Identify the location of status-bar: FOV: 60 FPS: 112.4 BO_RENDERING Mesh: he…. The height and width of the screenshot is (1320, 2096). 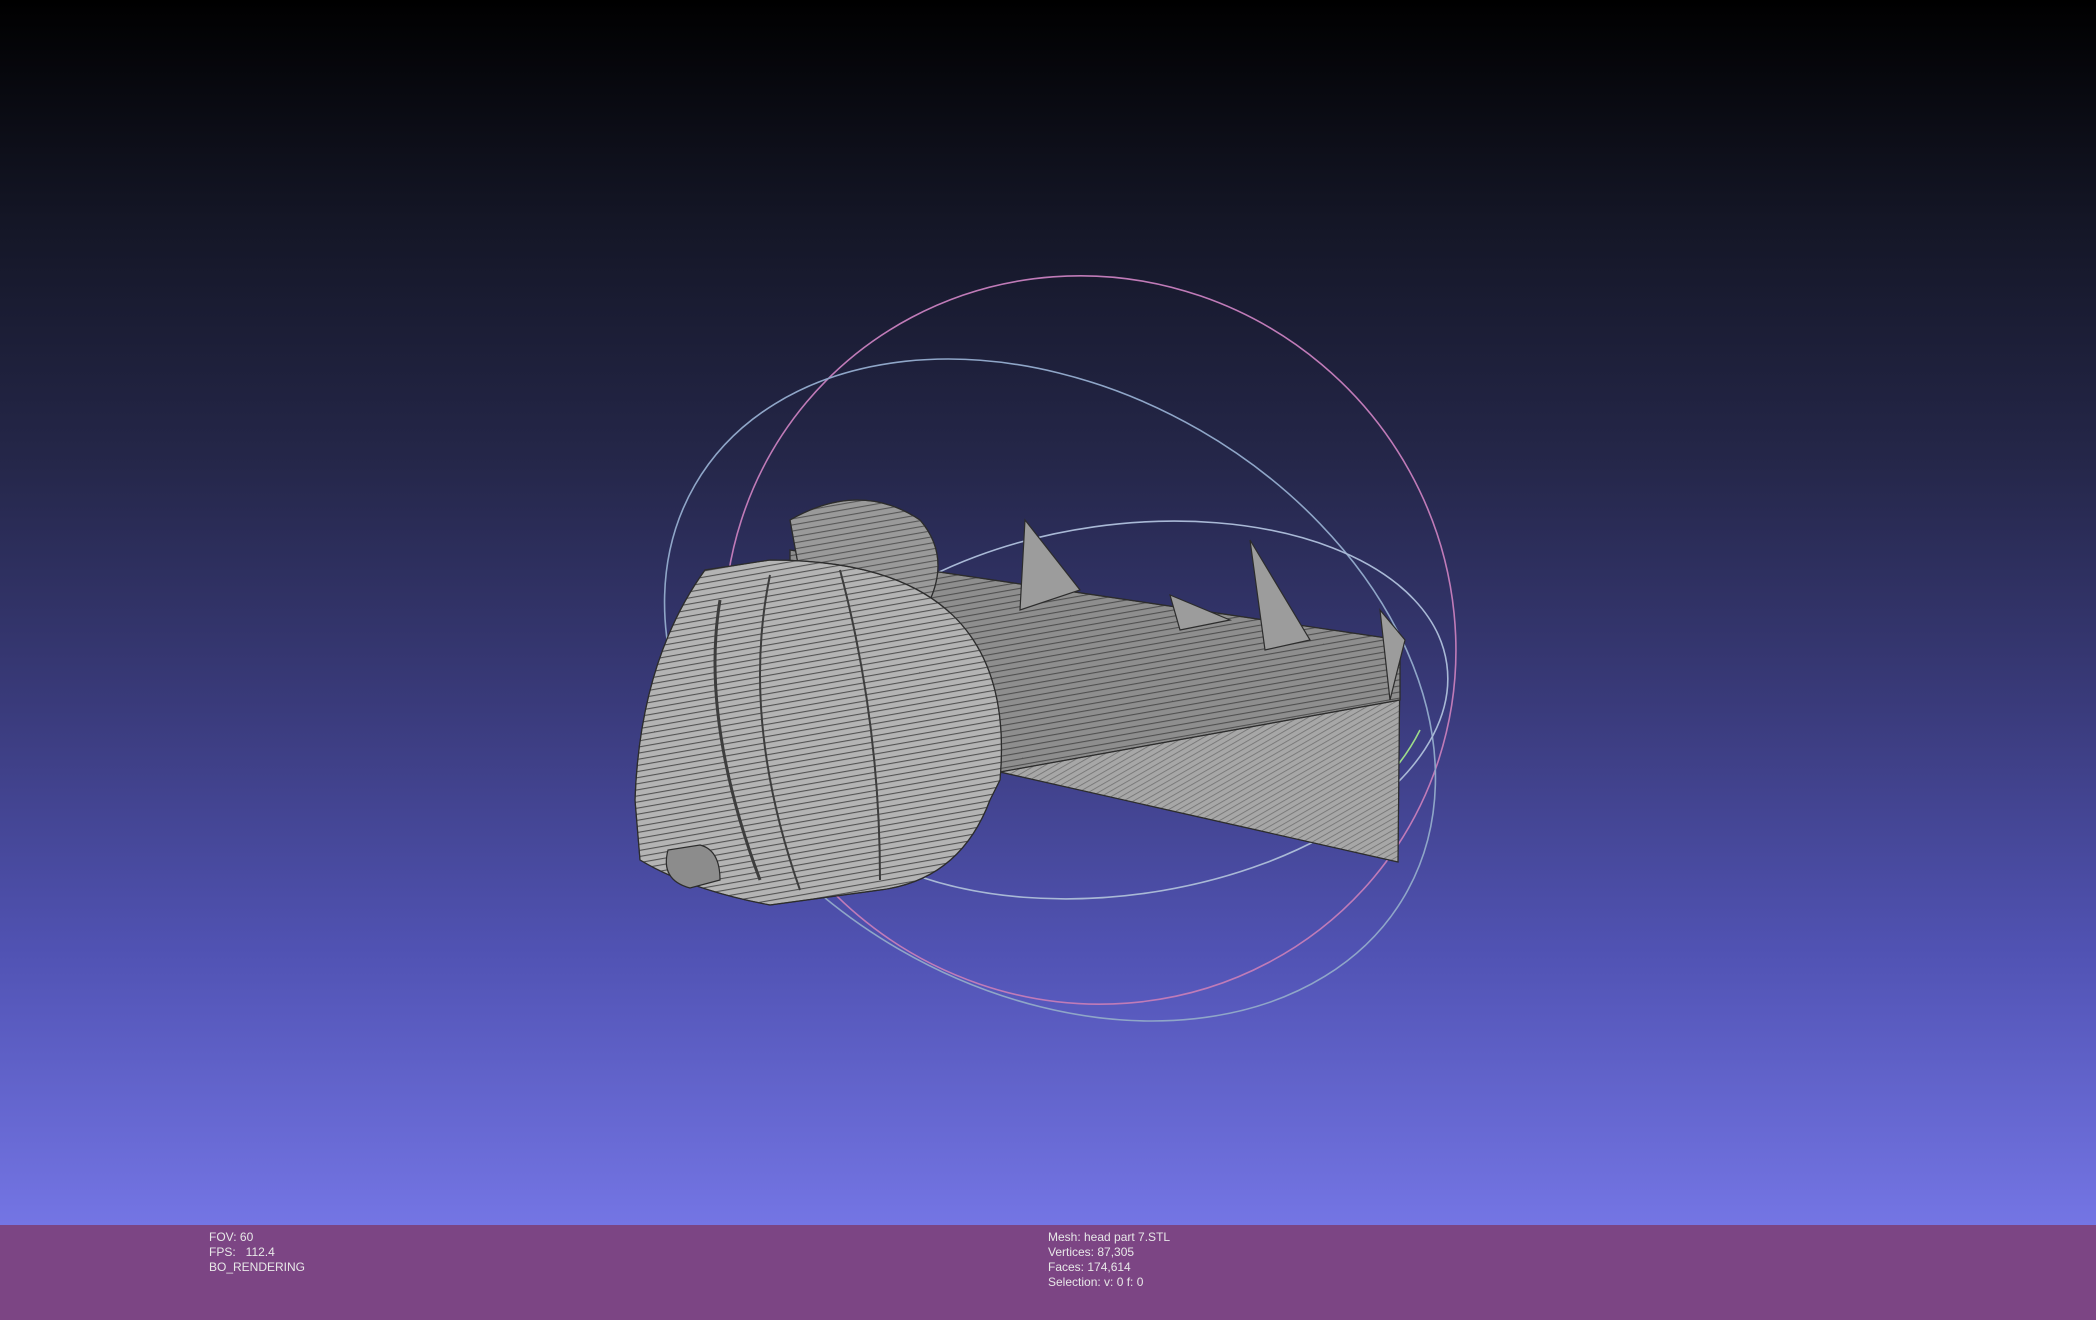
(1048, 1272).